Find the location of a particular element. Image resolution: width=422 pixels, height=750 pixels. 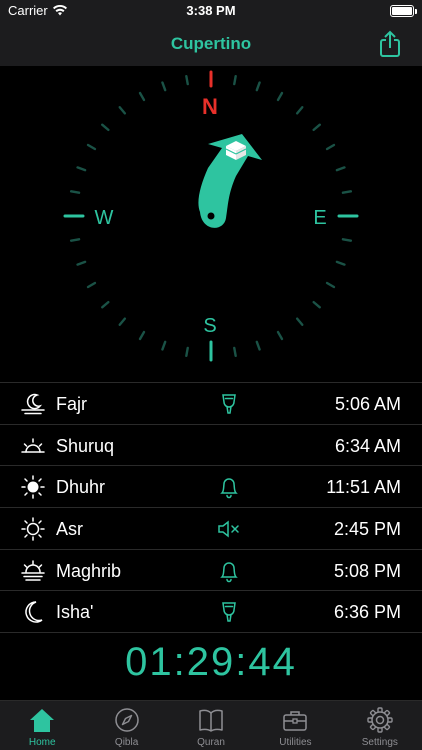

tab-label: Quran is located at coordinates (211, 742).